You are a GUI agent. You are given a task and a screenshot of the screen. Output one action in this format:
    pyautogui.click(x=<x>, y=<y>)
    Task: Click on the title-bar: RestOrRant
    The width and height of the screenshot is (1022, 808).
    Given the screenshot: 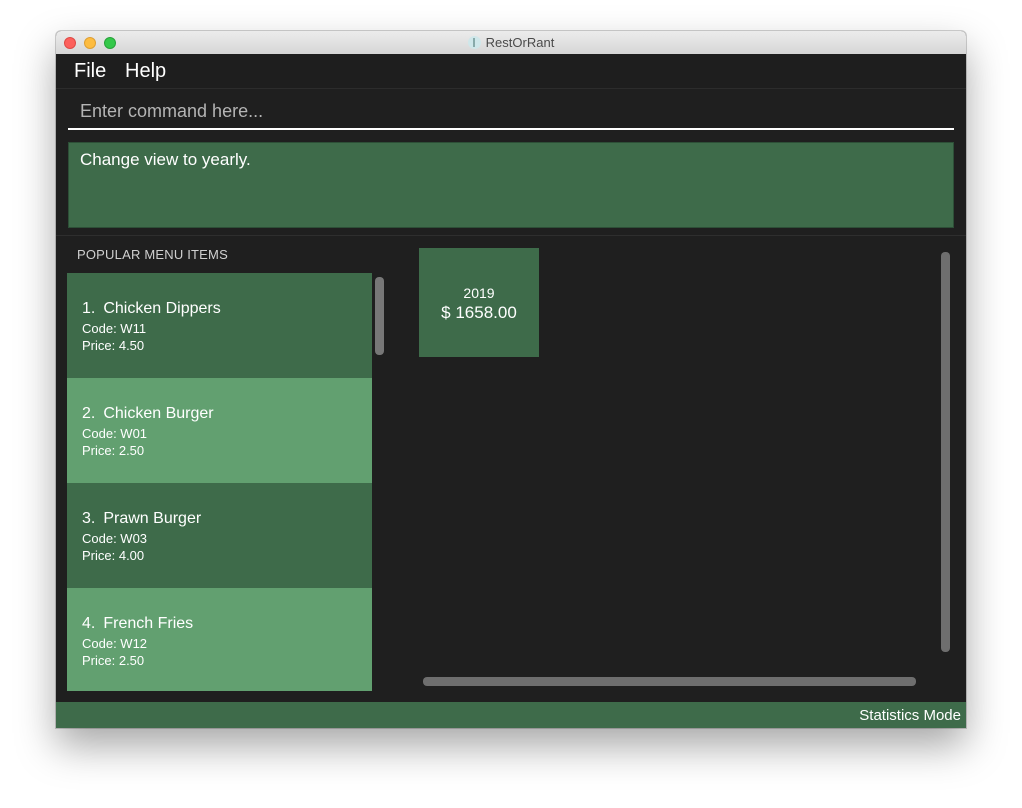 What is the action you would take?
    pyautogui.click(x=511, y=43)
    